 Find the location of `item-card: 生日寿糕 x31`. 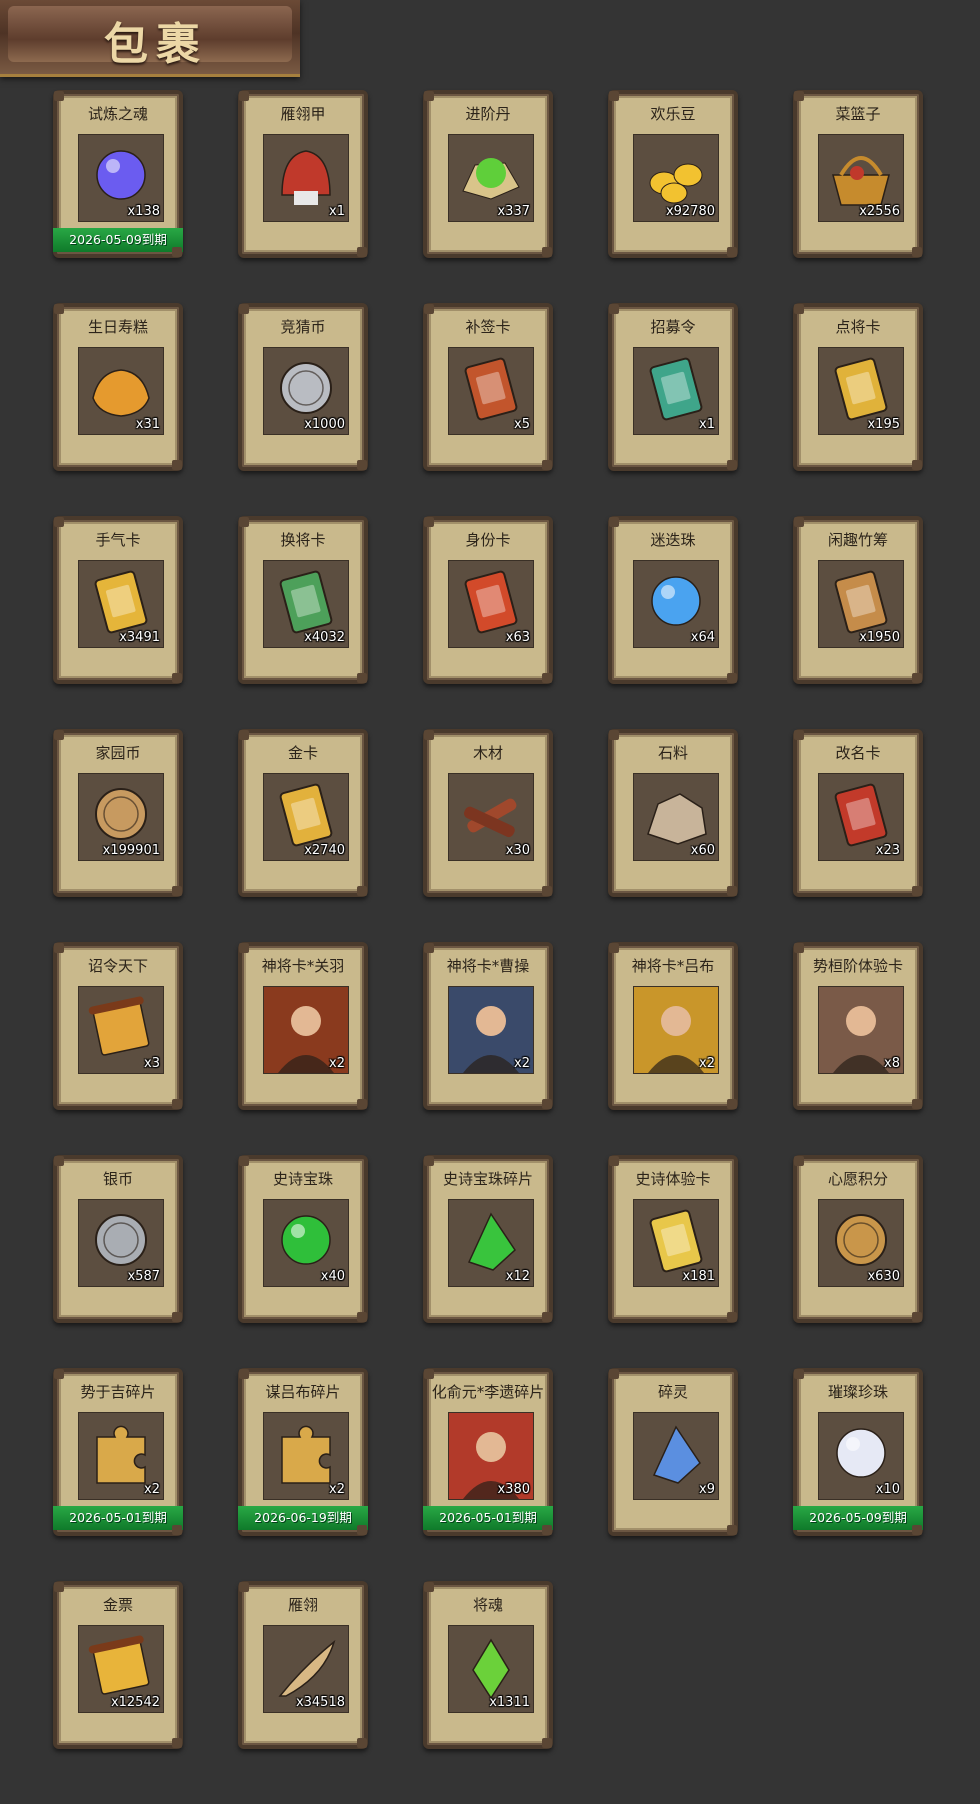

item-card: 生日寿糕 x31 is located at coordinates (118, 387).